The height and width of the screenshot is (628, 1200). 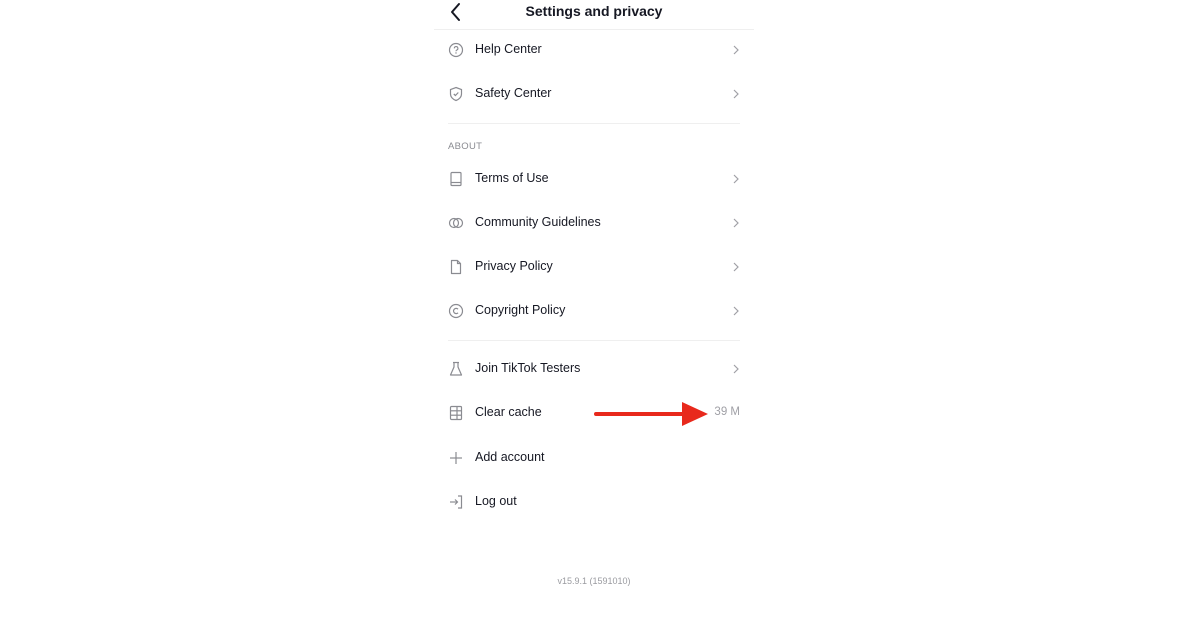 I want to click on menu-item-label: Community Guidelines, so click(x=538, y=222).